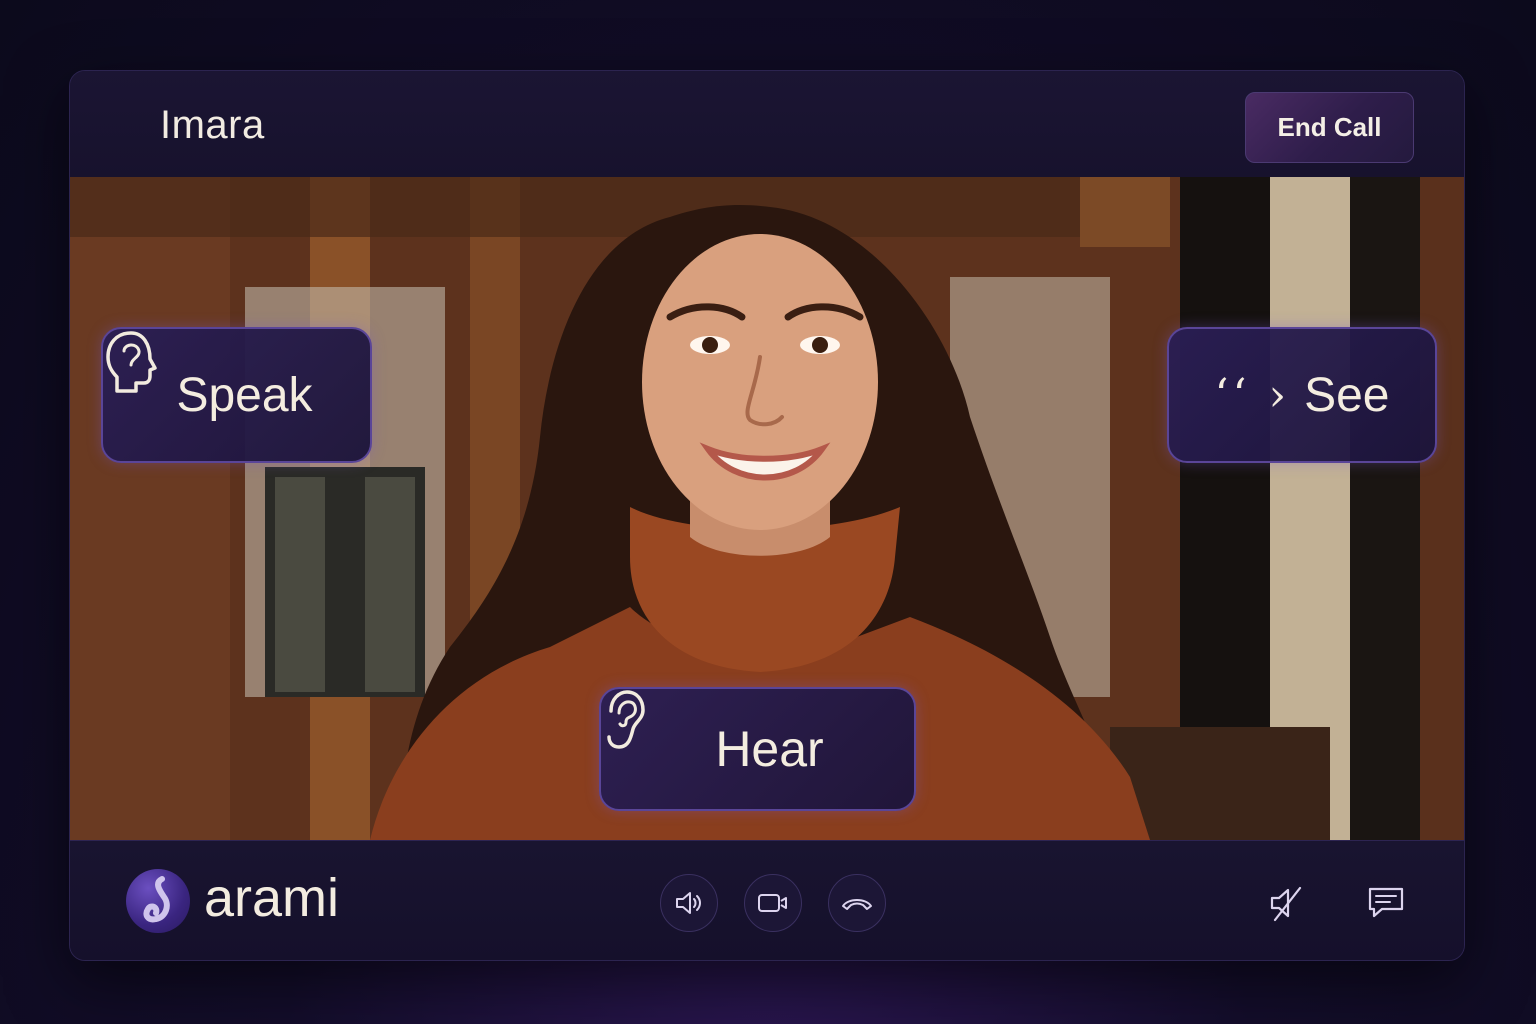 The width and height of the screenshot is (1536, 1024). I want to click on end-call-button: End Call, so click(1329, 127).